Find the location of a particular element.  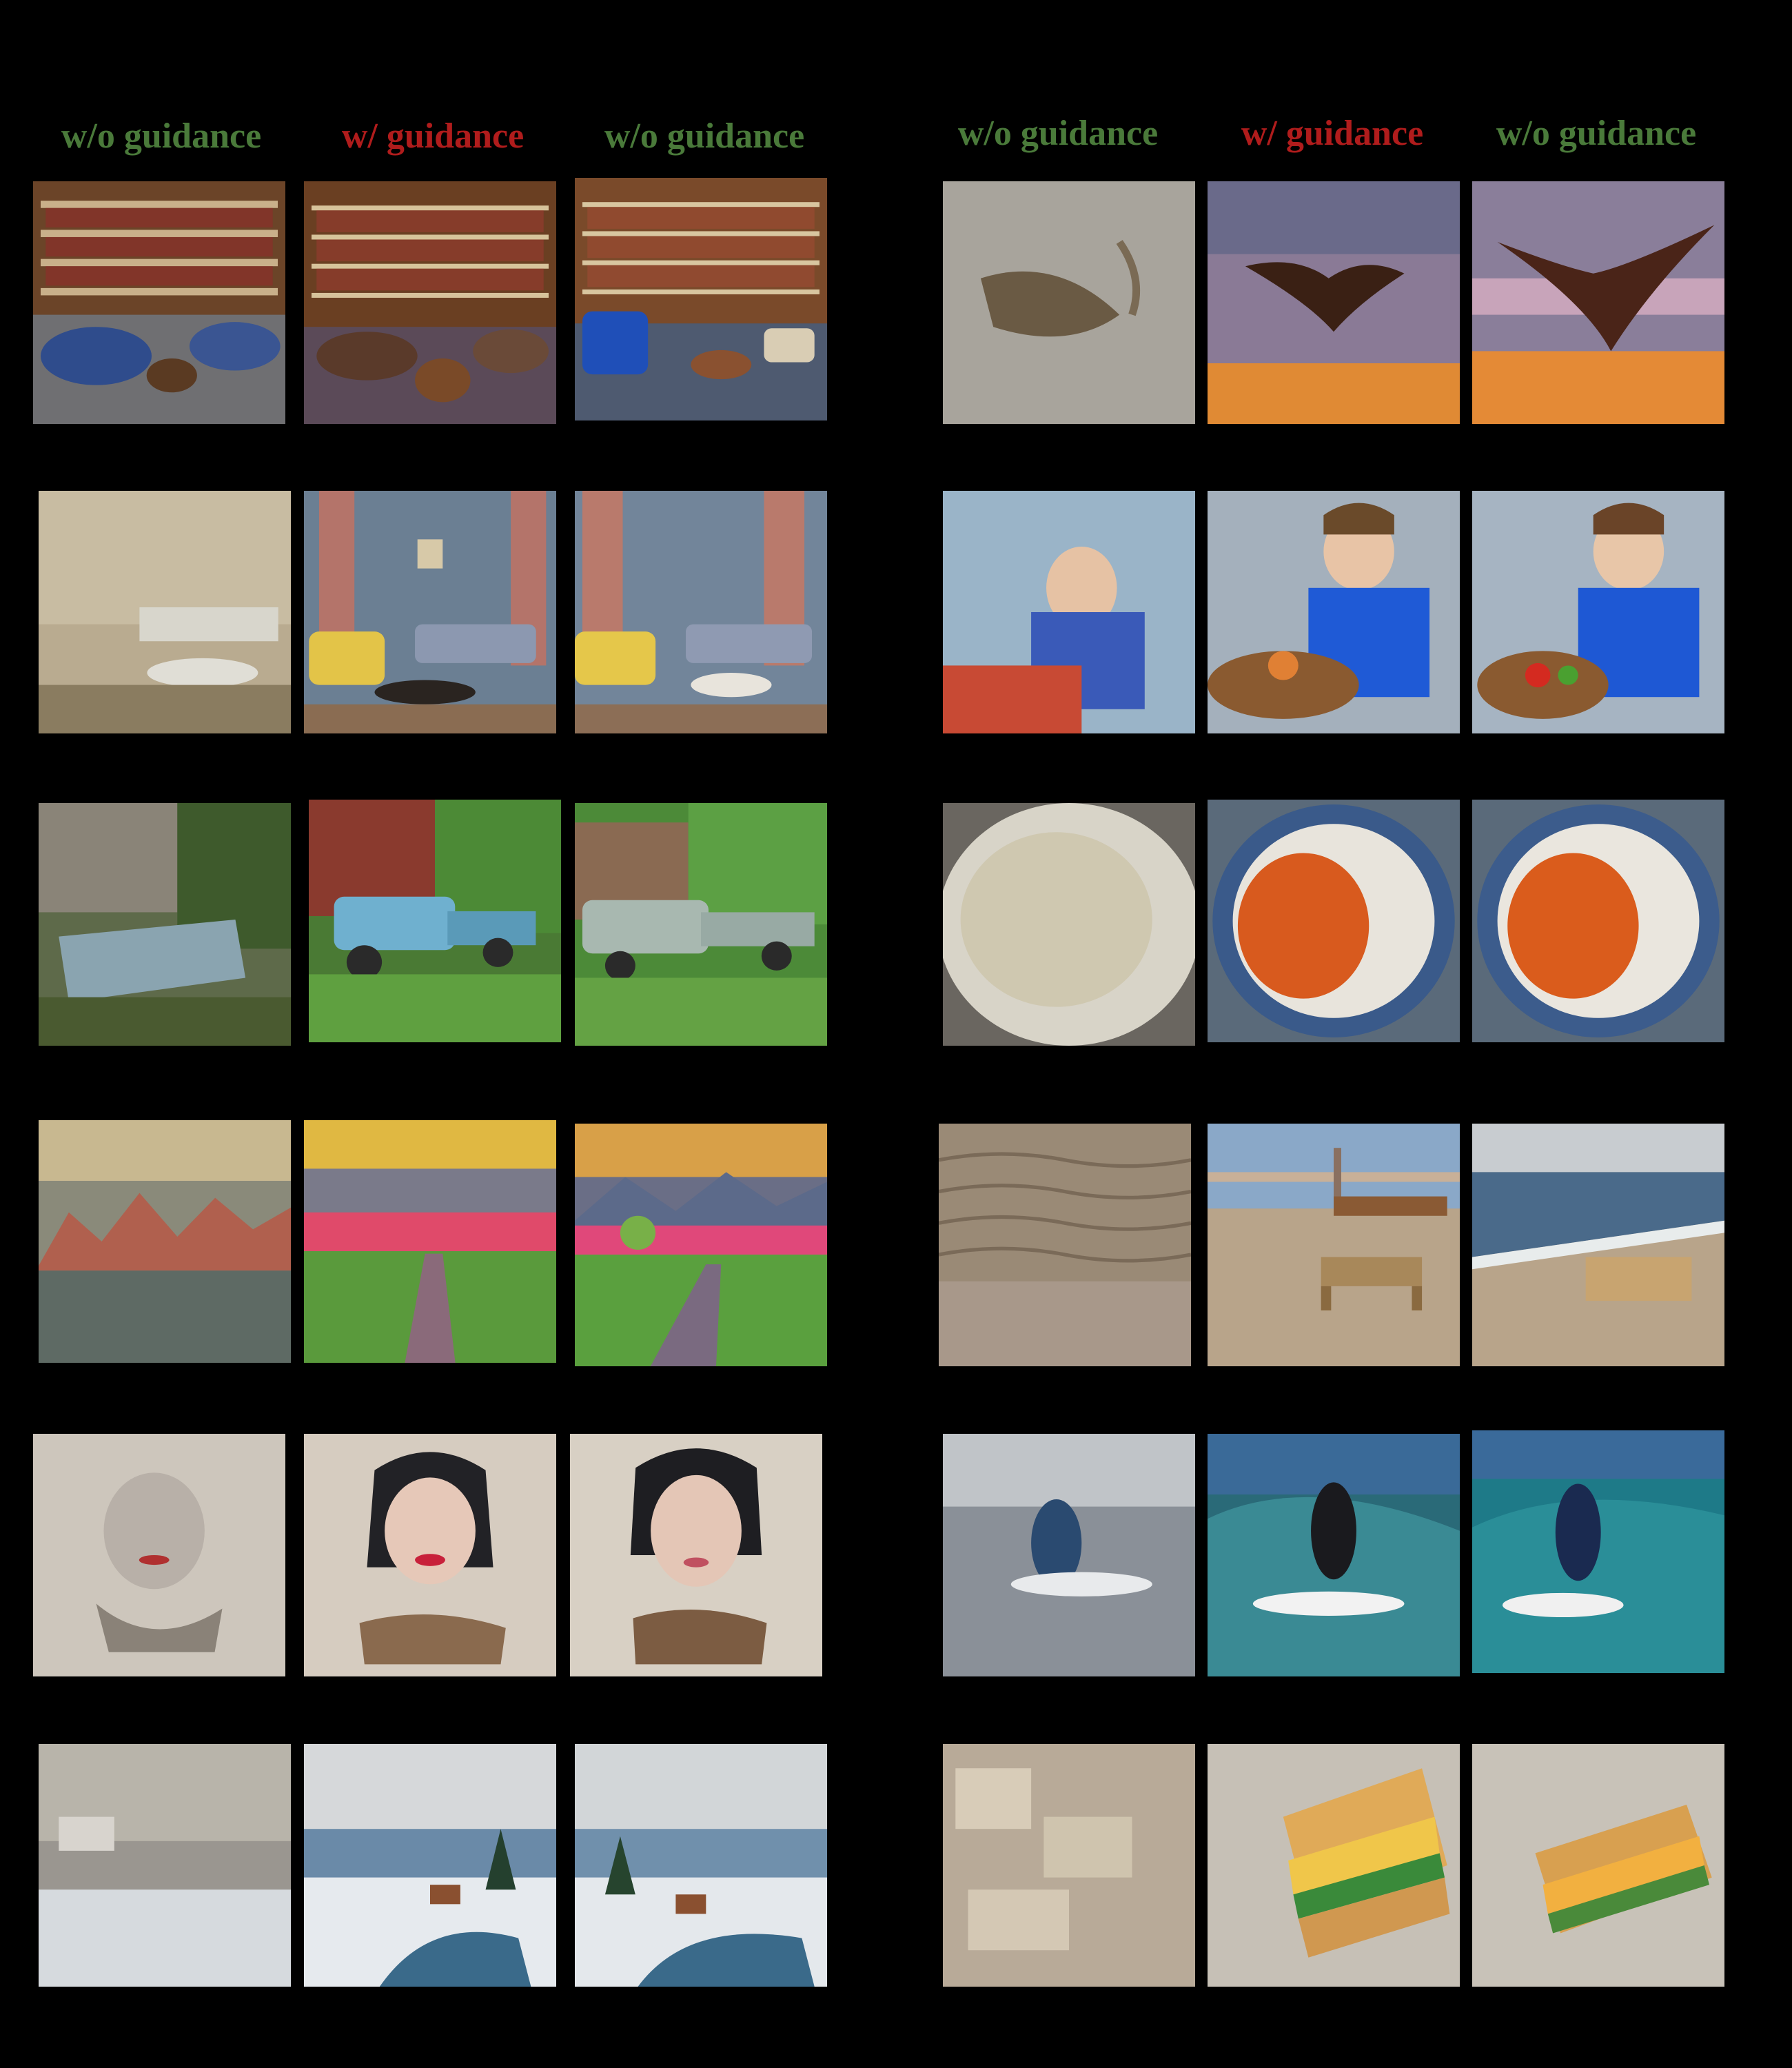

image-bird-unguided is located at coordinates (1069, 302).